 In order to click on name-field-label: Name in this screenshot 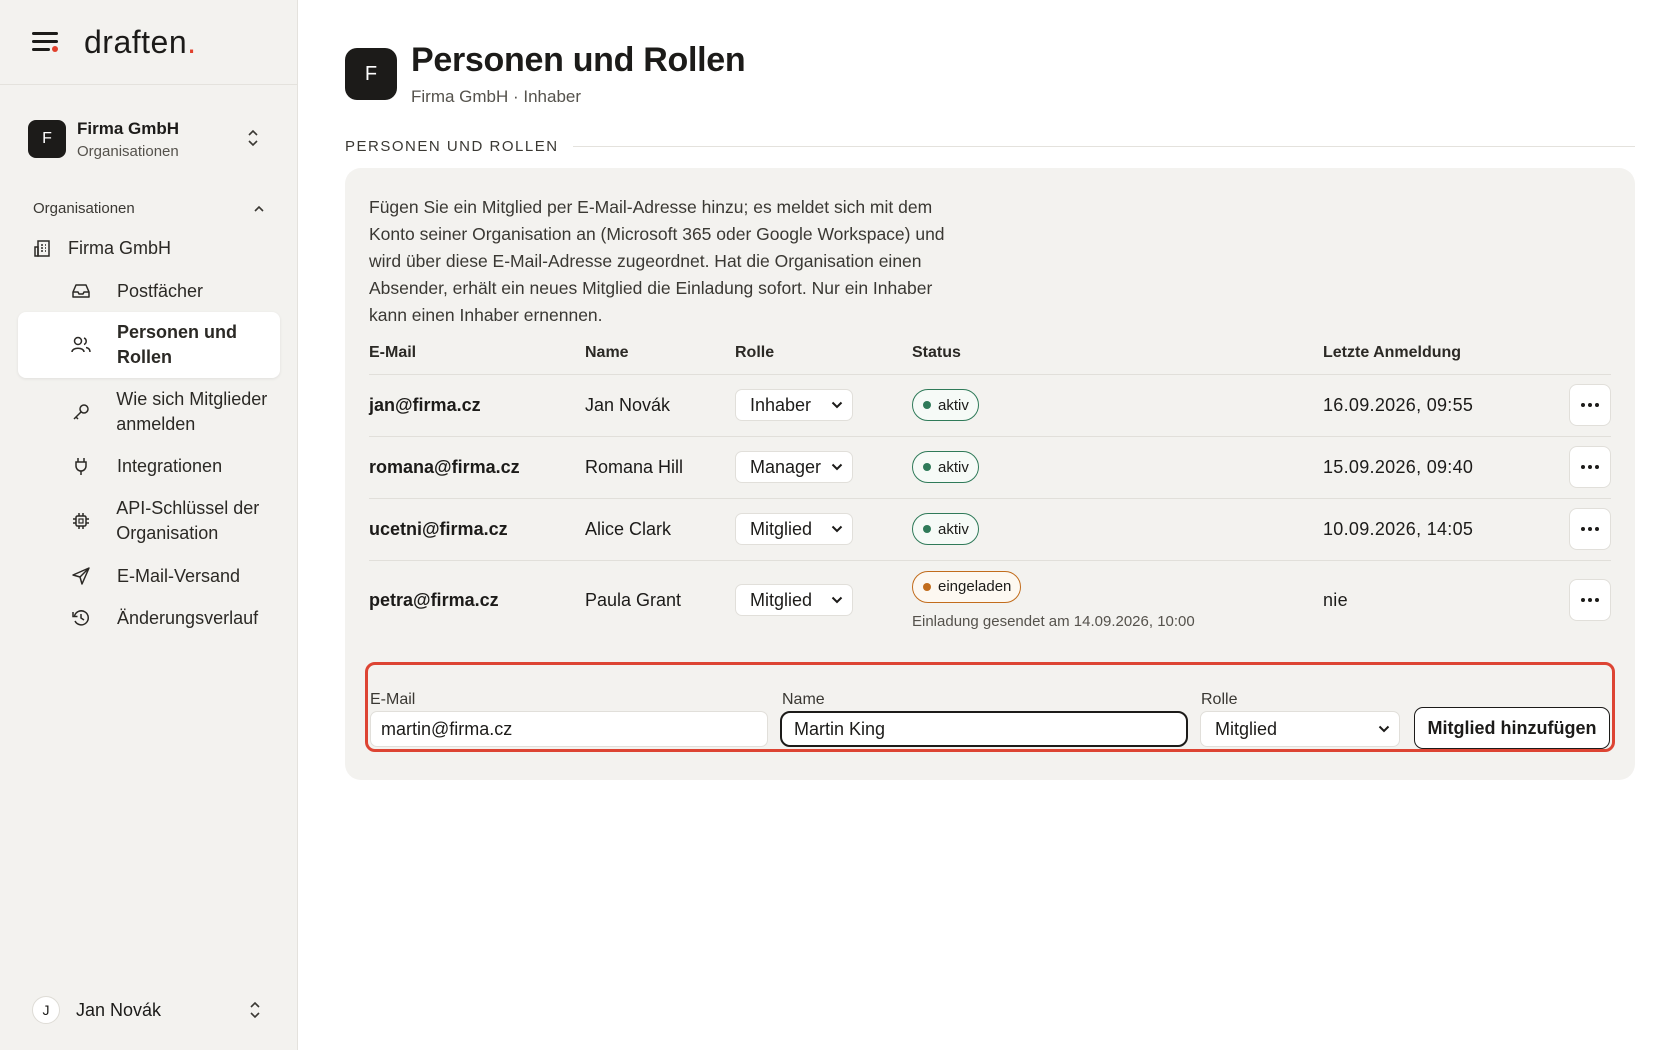, I will do `click(803, 699)`.